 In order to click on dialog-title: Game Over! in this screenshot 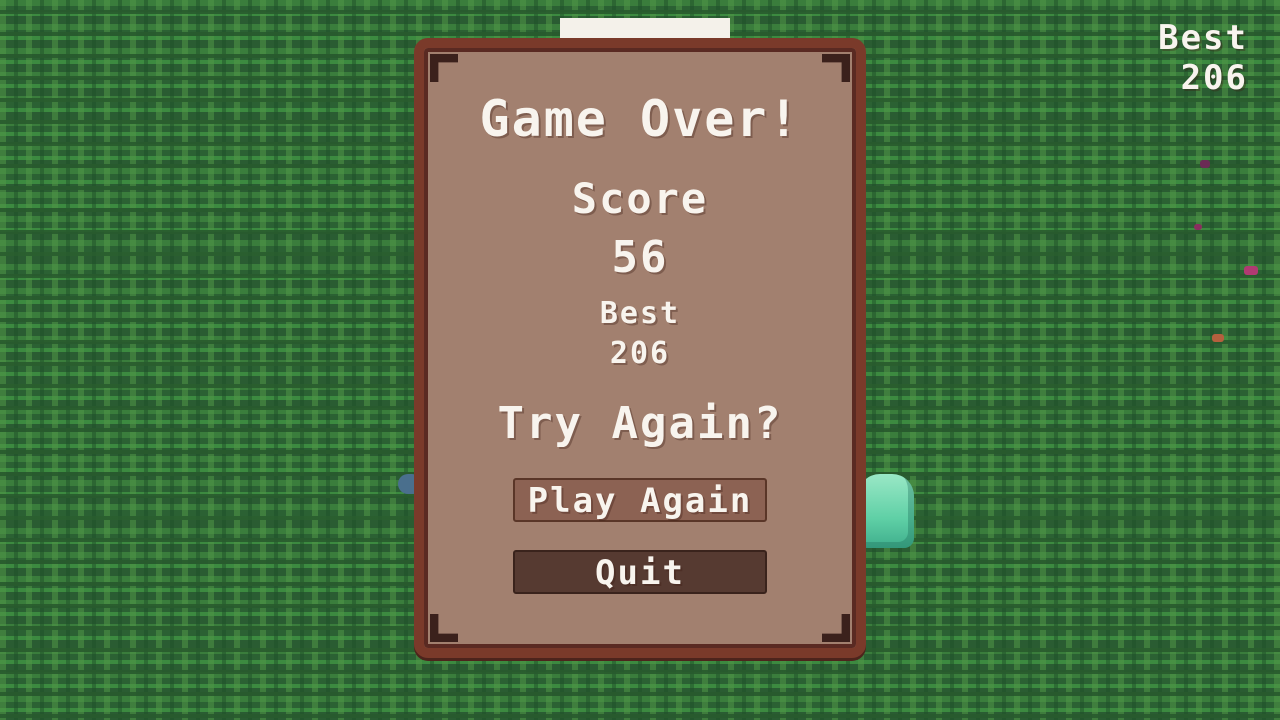, I will do `click(640, 119)`.